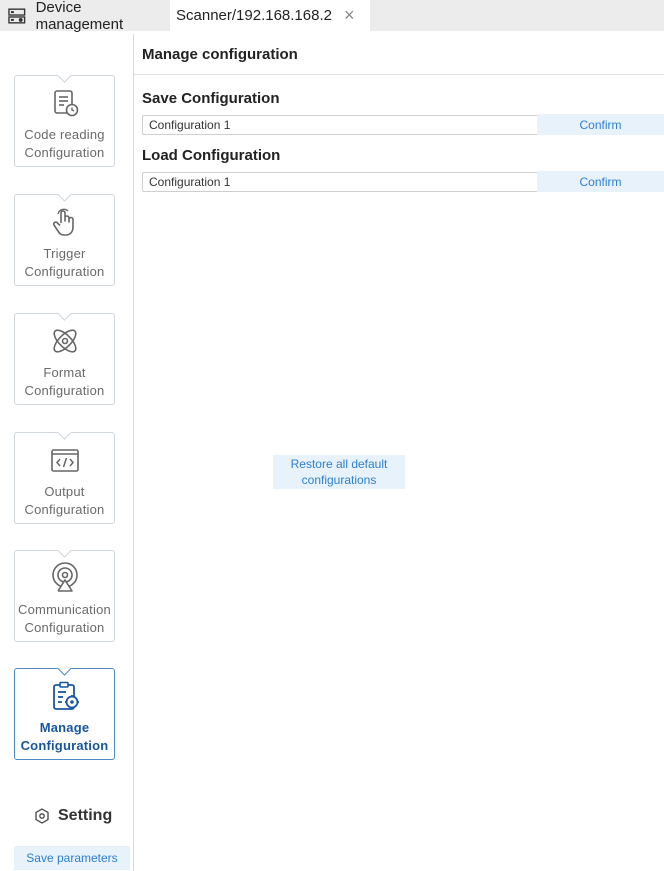 The height and width of the screenshot is (871, 664). What do you see at coordinates (339, 480) in the screenshot?
I see `restore-label-line2: configurations` at bounding box center [339, 480].